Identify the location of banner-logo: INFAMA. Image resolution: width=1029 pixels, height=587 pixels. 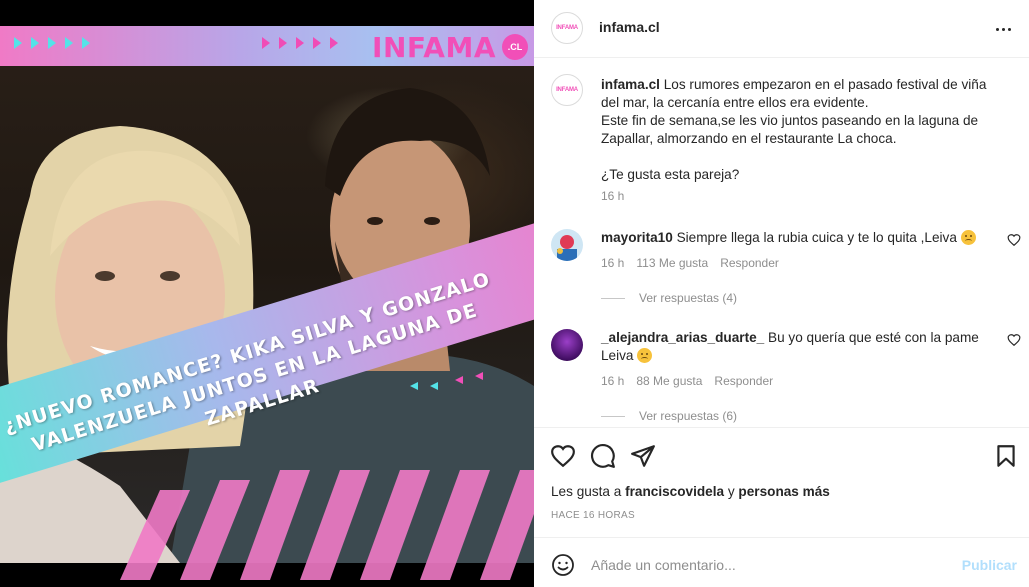
(434, 47).